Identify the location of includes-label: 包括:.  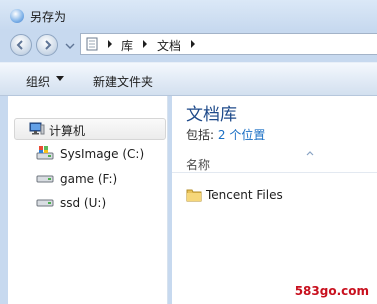
(200, 135).